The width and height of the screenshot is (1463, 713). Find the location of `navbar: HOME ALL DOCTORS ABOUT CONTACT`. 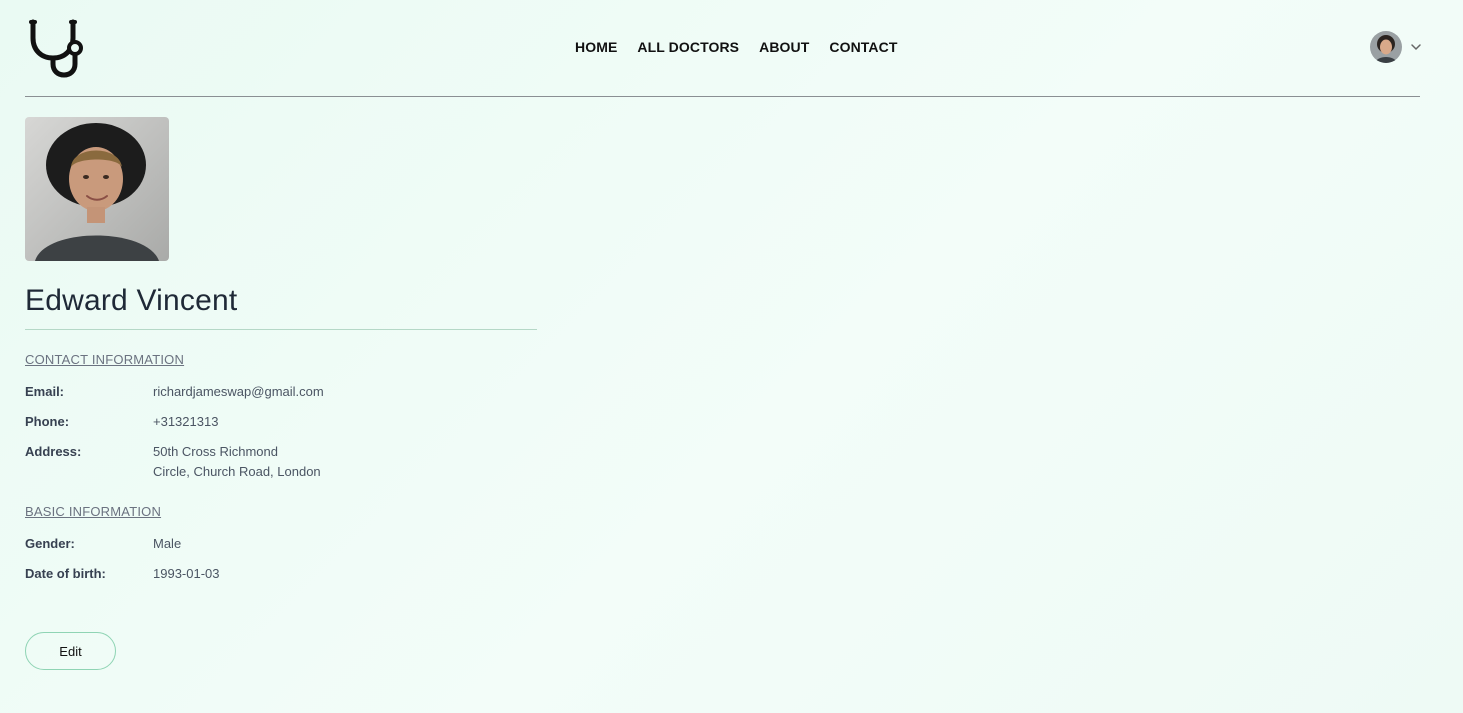

navbar: HOME ALL DOCTORS ABOUT CONTACT is located at coordinates (723, 48).